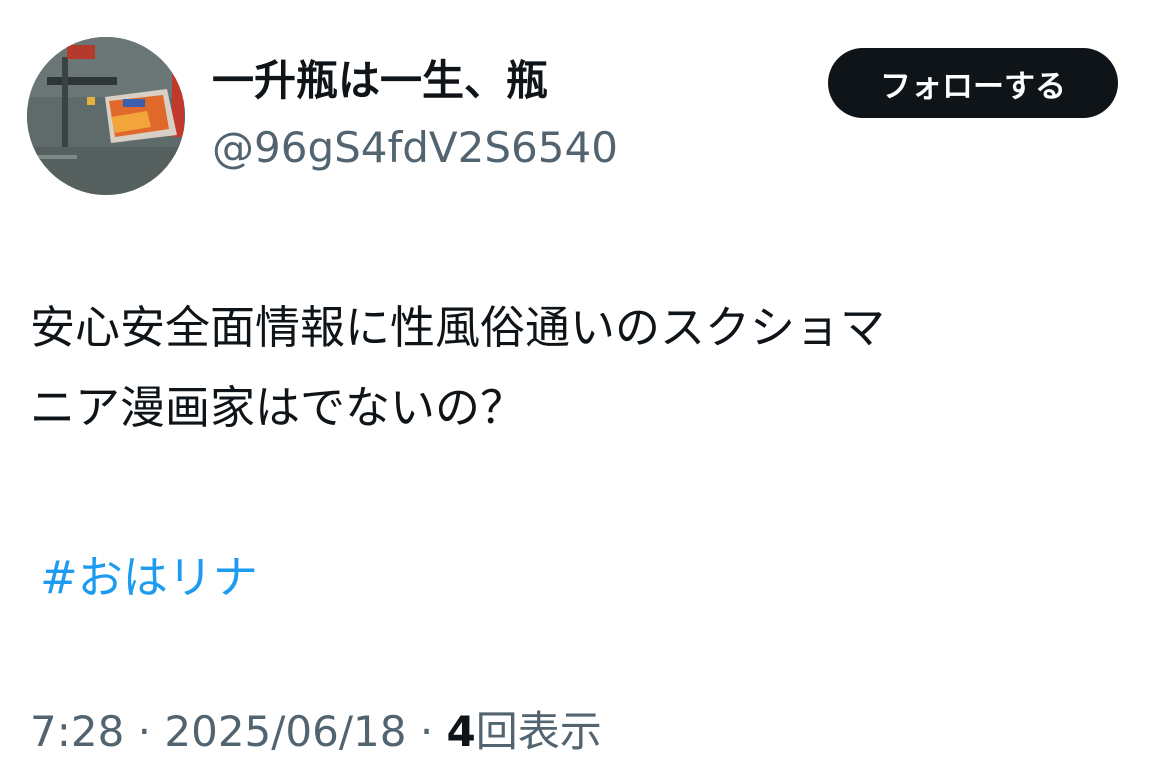 The width and height of the screenshot is (1170, 768). Describe the element at coordinates (106, 116) in the screenshot. I see `avatar` at that location.